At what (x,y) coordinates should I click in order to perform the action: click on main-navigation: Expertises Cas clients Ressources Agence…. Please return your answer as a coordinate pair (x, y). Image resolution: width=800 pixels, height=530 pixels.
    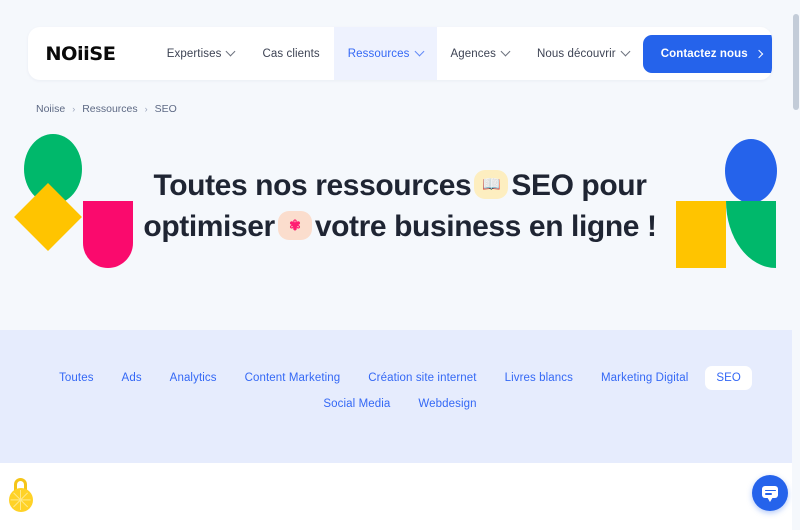
    Looking at the image, I should click on (398, 53).